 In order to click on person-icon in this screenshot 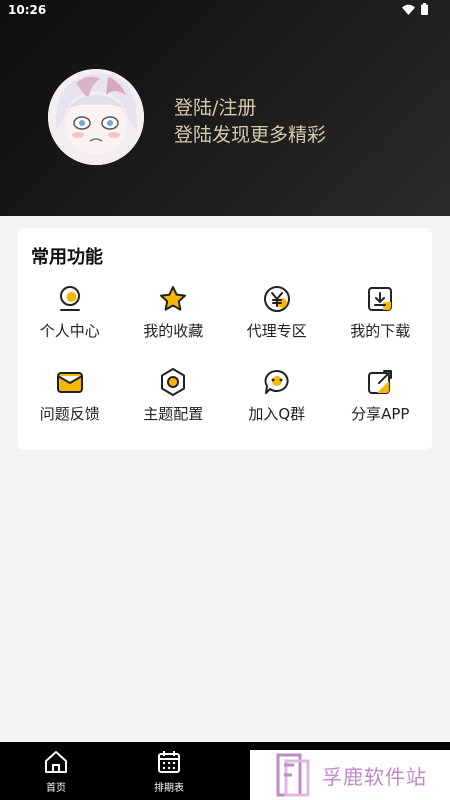, I will do `click(69, 298)`.